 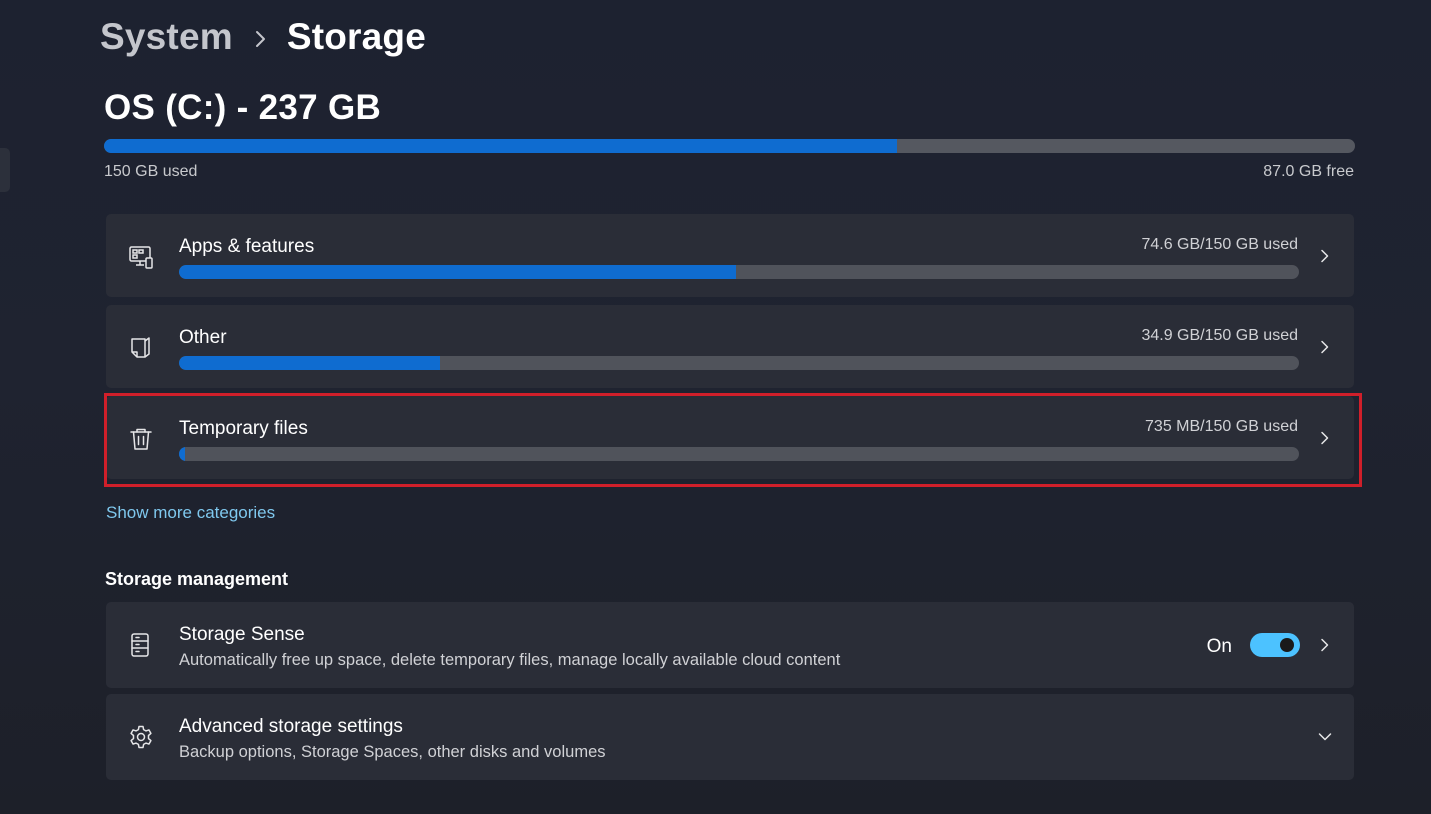 What do you see at coordinates (243, 107) in the screenshot?
I see `drive-title: OS (C:) - 237 GB` at bounding box center [243, 107].